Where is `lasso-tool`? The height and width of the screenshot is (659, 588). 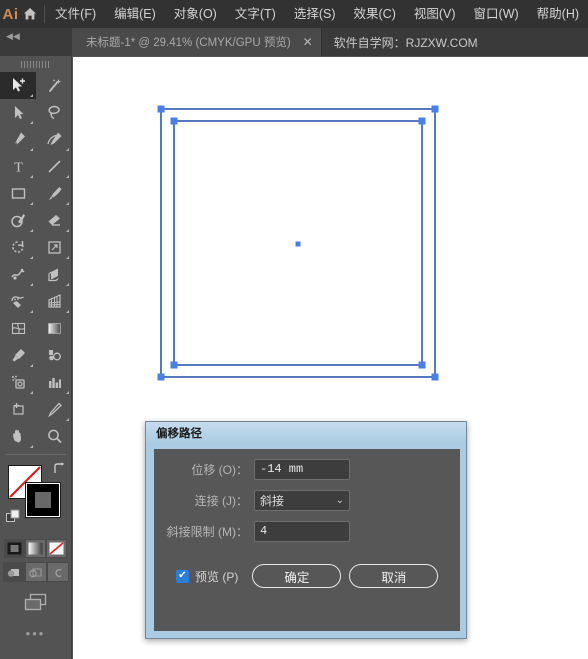 lasso-tool is located at coordinates (54, 112).